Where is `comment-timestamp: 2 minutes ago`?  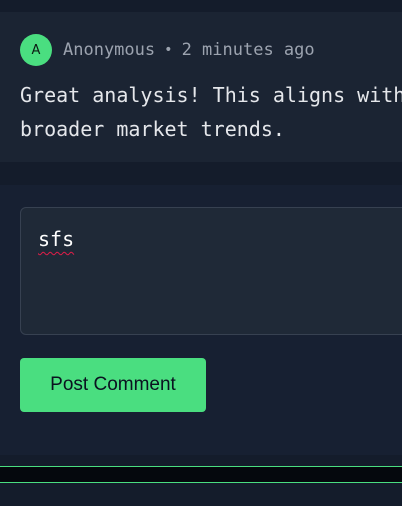
comment-timestamp: 2 minutes ago is located at coordinates (248, 50).